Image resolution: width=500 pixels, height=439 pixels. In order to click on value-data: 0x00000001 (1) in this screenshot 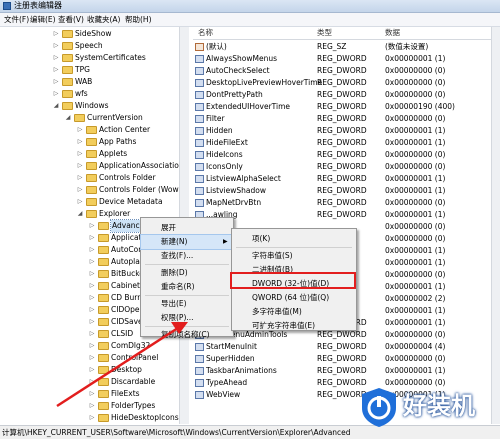, I will do `click(415, 286)`.